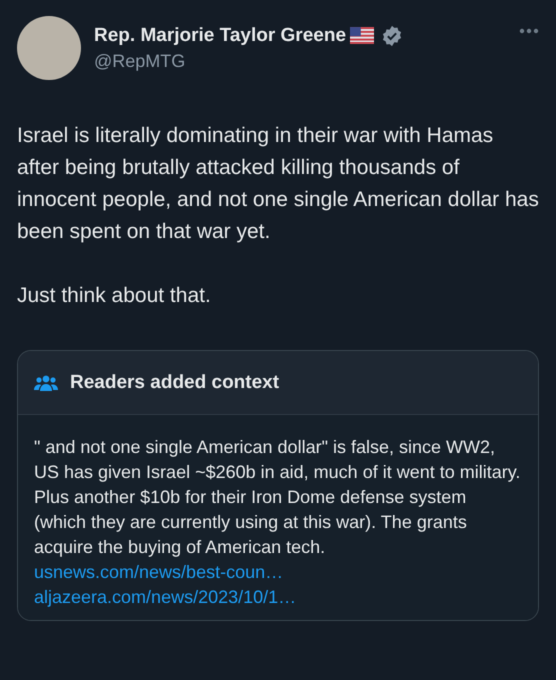 This screenshot has width=556, height=680. I want to click on tweet-text: Just think about that., so click(114, 296).